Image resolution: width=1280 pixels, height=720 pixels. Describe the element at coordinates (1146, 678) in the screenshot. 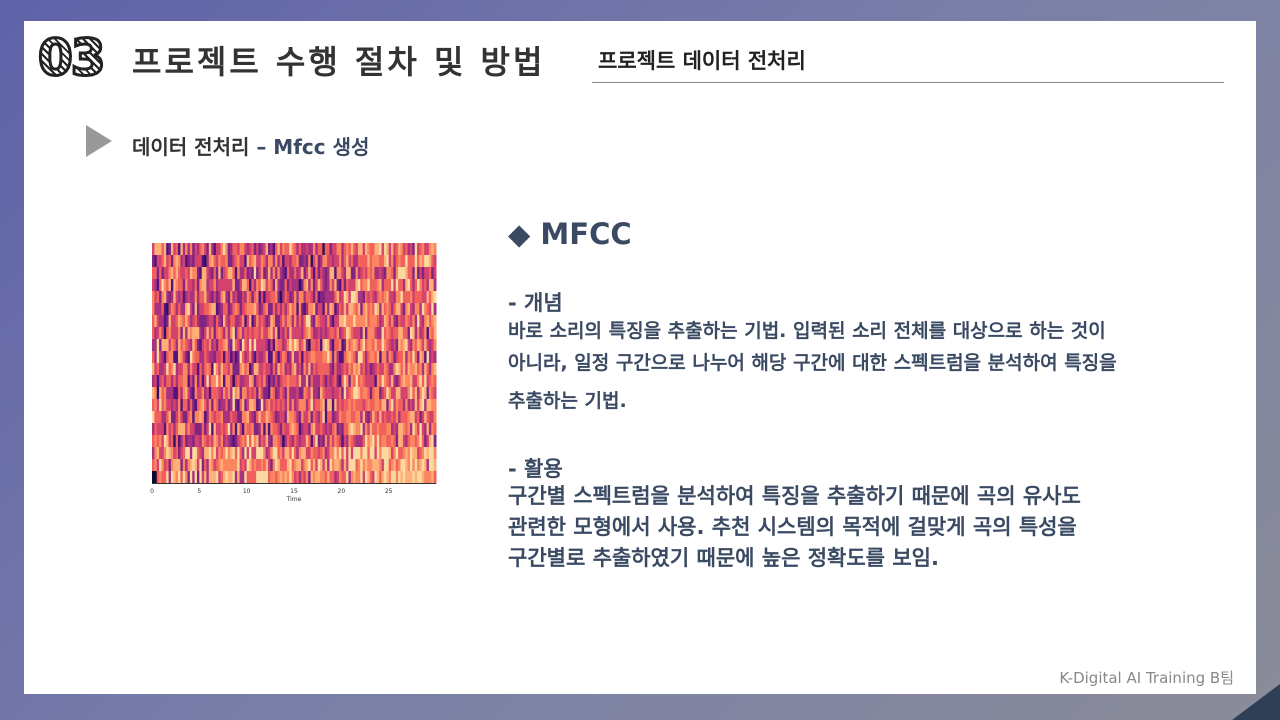

I see `footer-text: K-Digital AI Training B팀` at that location.